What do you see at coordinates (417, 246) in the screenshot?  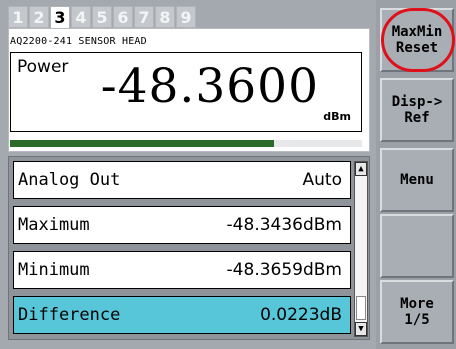 I see `blank-softkey` at bounding box center [417, 246].